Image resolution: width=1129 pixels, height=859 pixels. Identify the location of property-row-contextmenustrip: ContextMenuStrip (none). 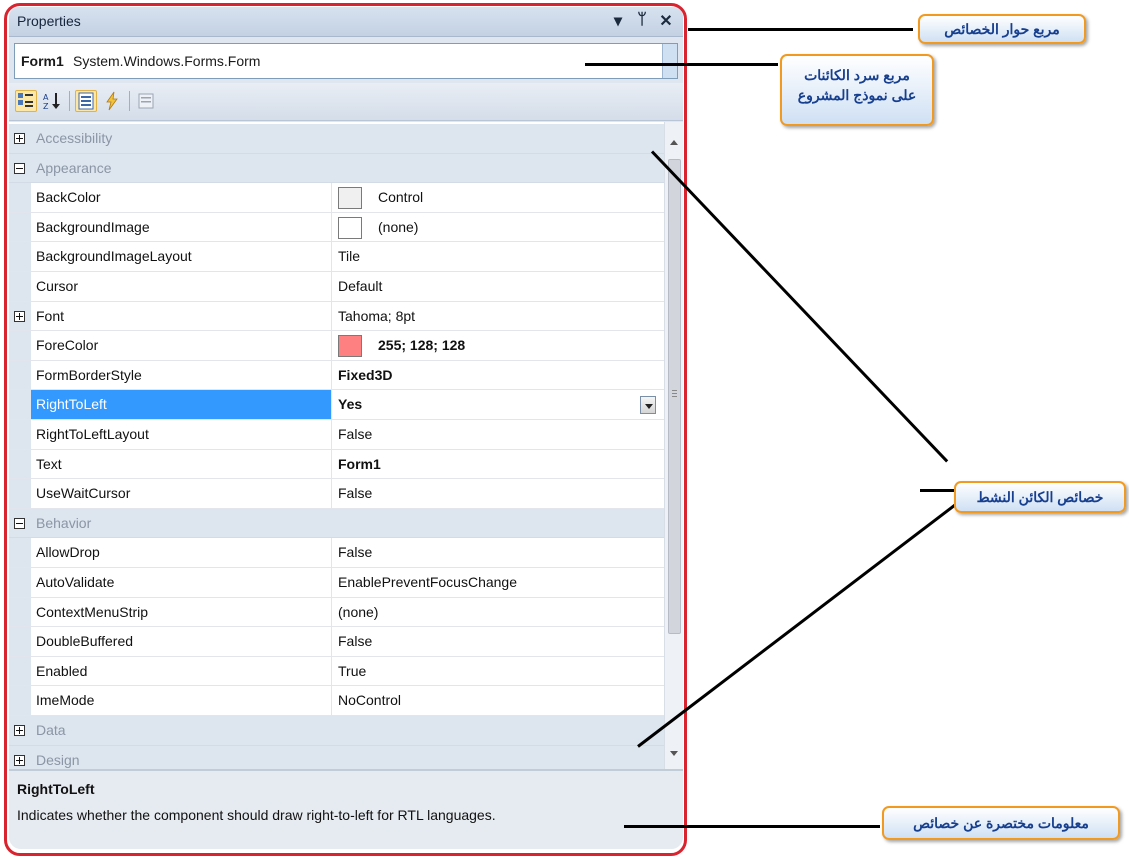
(336, 612).